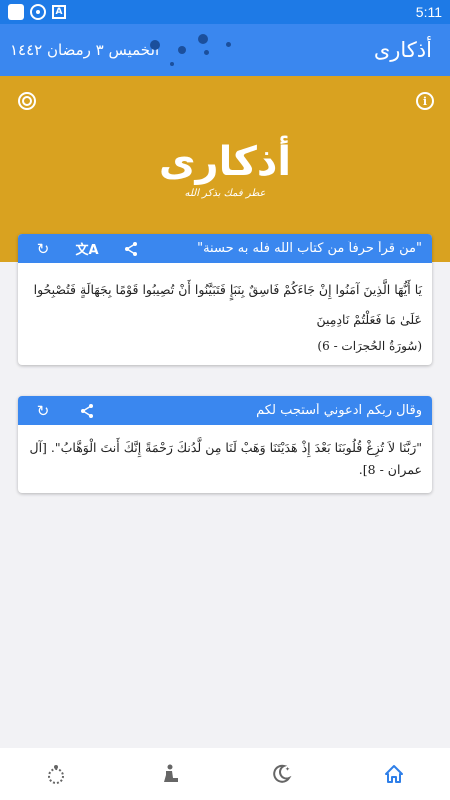 The image size is (450, 800). Describe the element at coordinates (225, 193) in the screenshot. I see `logo-subtitle: عطر فمك بذكر الله` at that location.